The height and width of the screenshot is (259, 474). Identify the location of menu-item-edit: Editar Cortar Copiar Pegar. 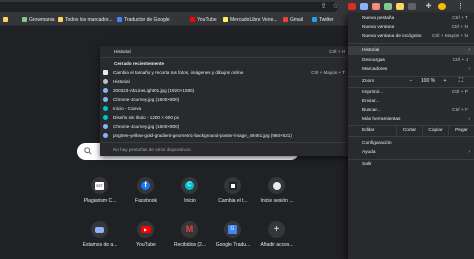
(411, 130).